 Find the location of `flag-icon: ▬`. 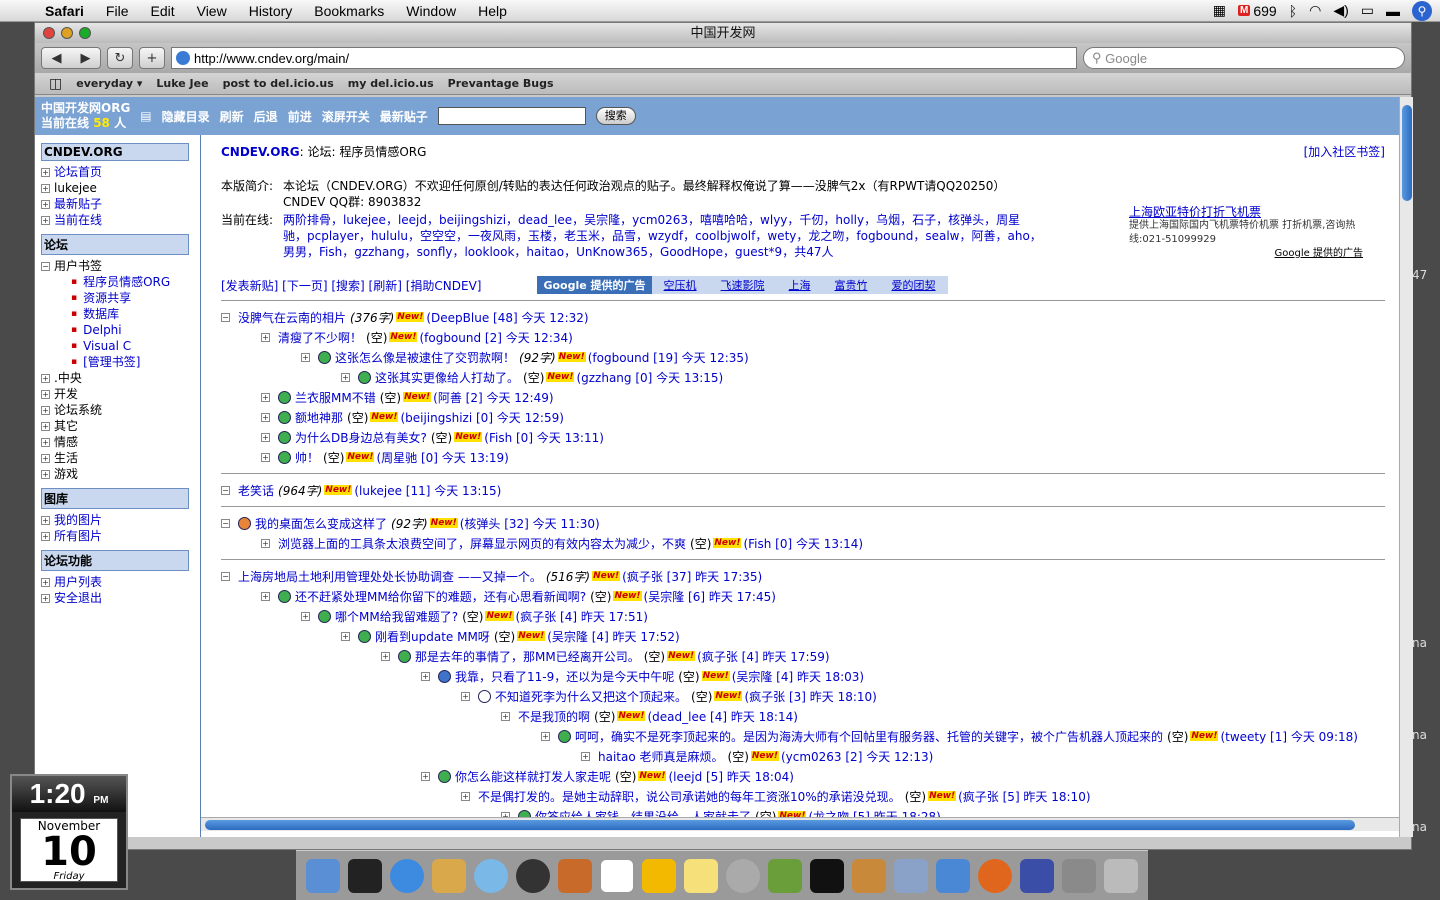

flag-icon: ▬ is located at coordinates (1393, 11).